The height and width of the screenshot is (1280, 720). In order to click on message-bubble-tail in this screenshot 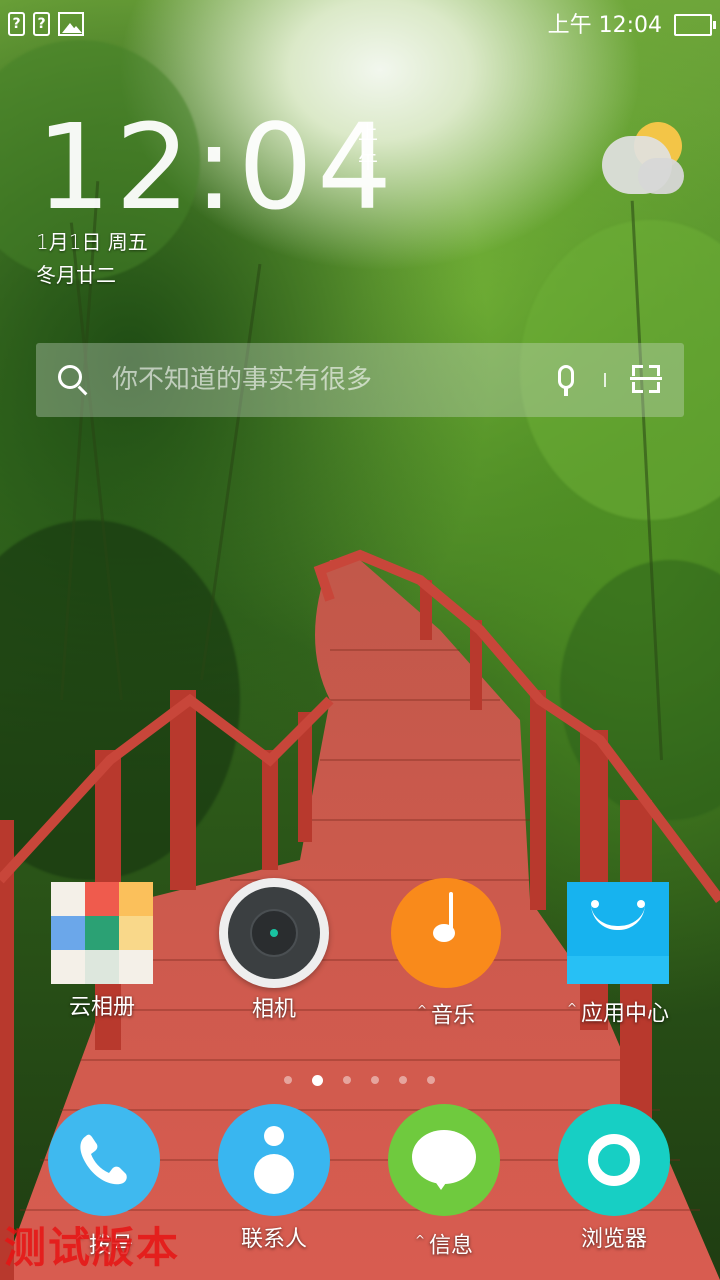, I will do `click(441, 1185)`.